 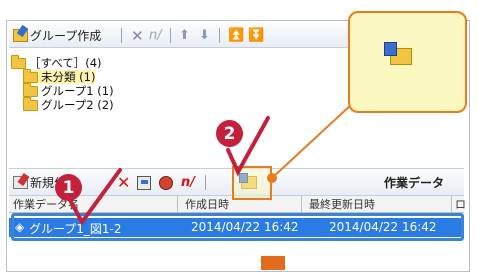 I want to click on move-to-group-zoom-icon, so click(x=397, y=53).